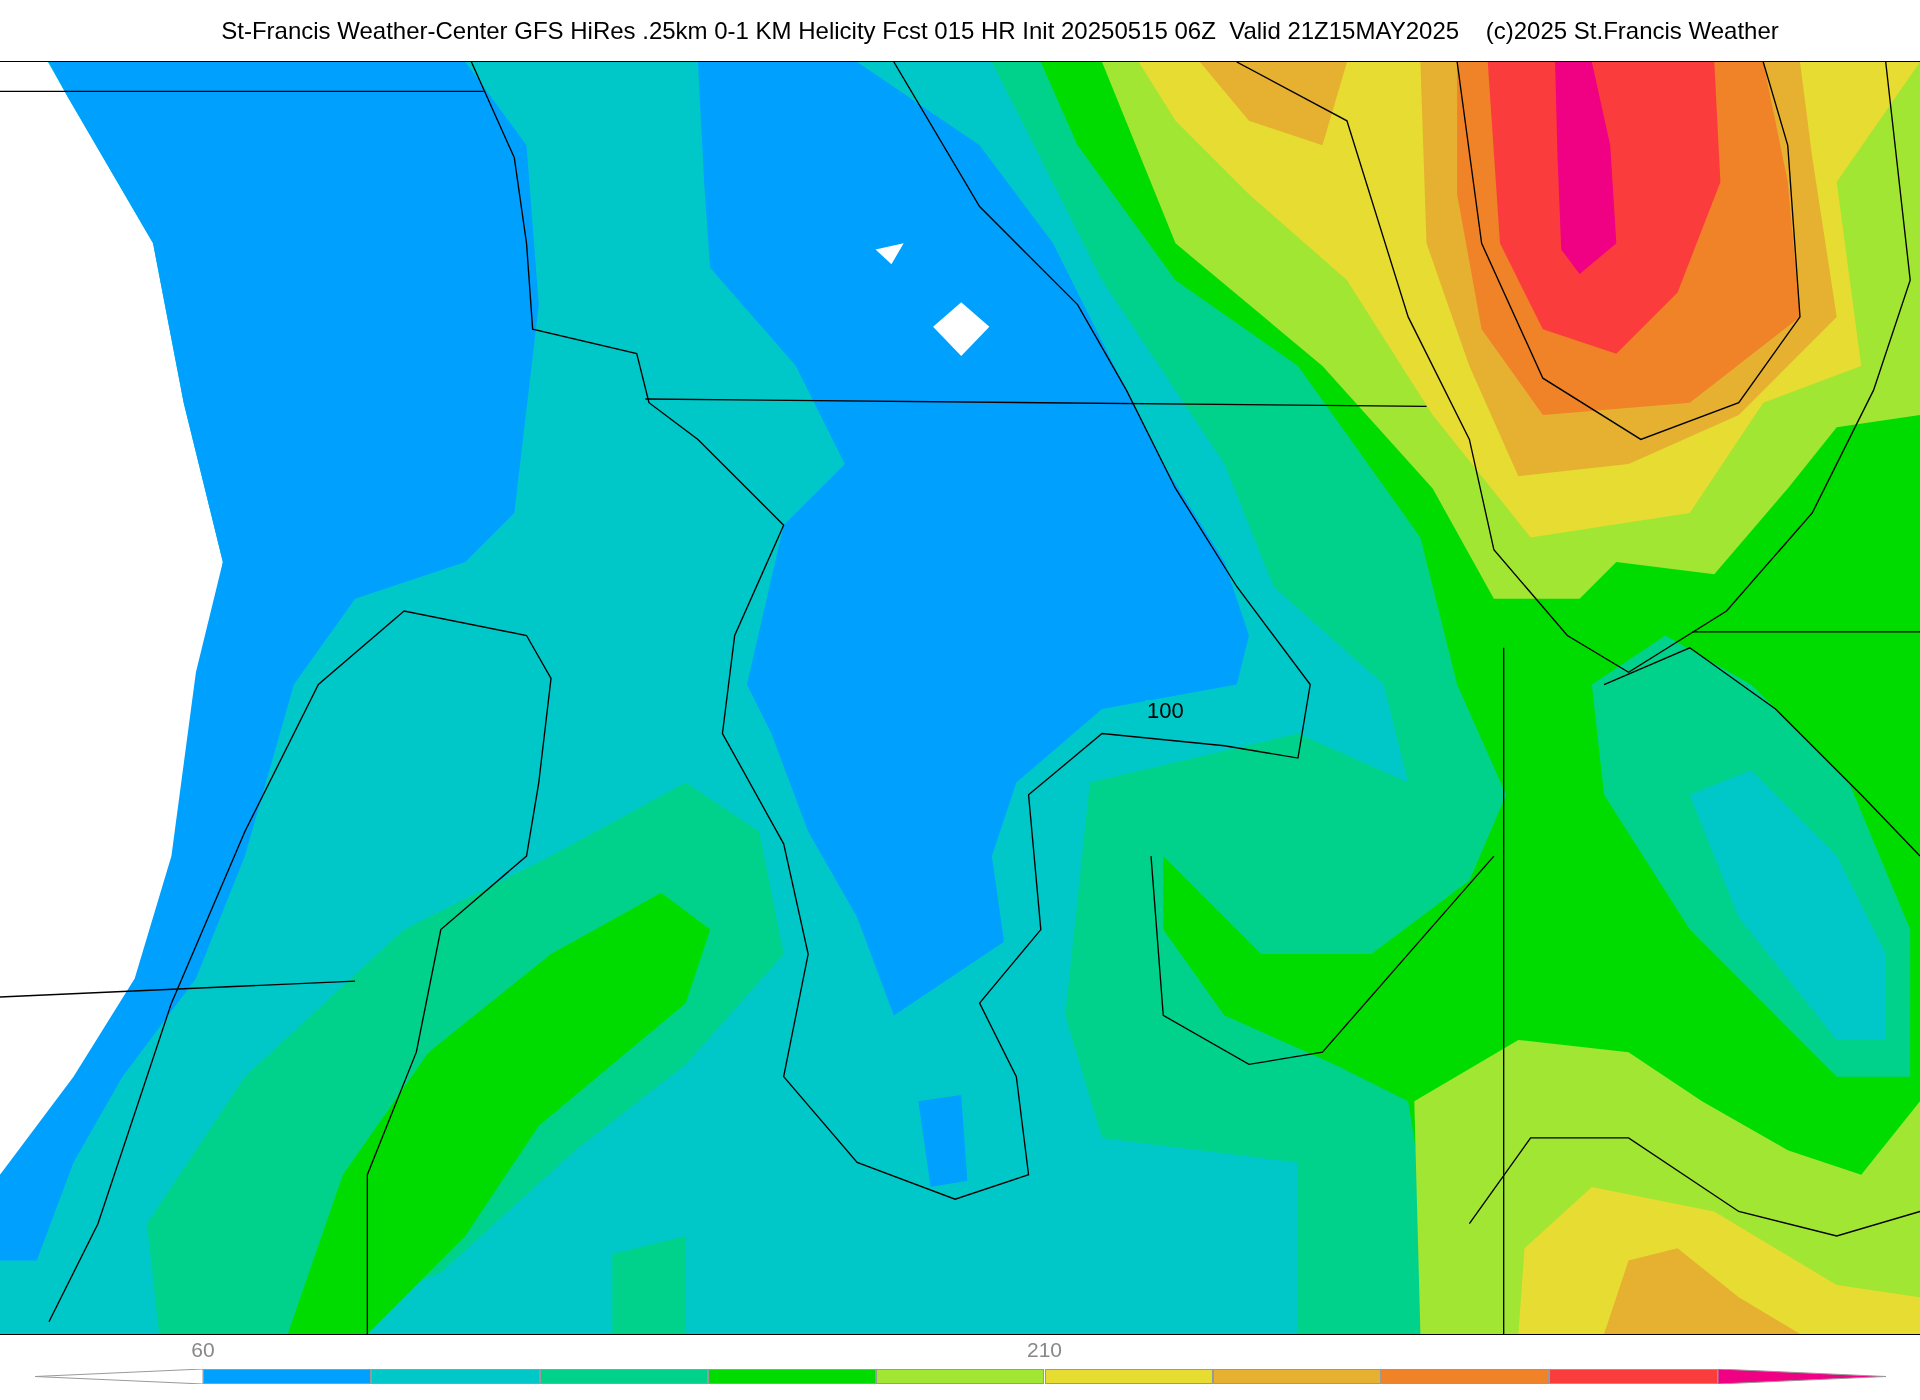 Image resolution: width=1920 pixels, height=1400 pixels. I want to click on colorbar-label: 60, so click(203, 1349).